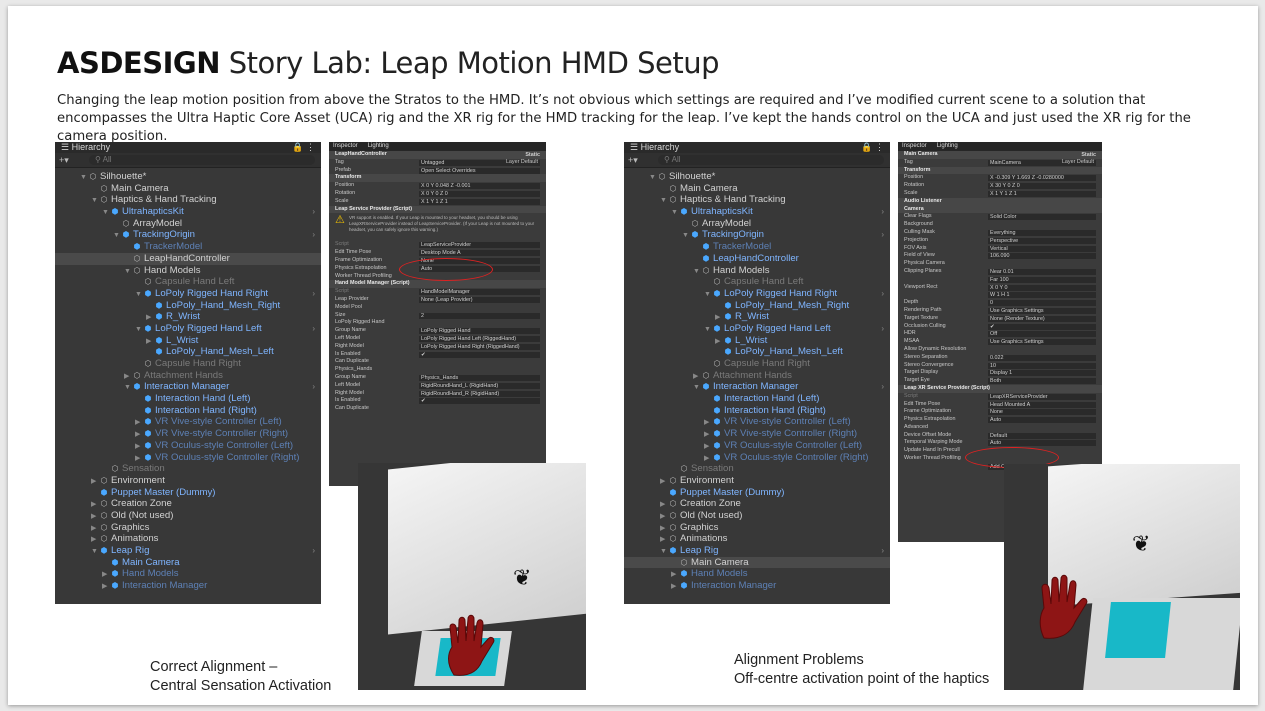 The height and width of the screenshot is (711, 1265). What do you see at coordinates (1000, 412) in the screenshot?
I see `inspector-field: Frame Optimization None` at bounding box center [1000, 412].